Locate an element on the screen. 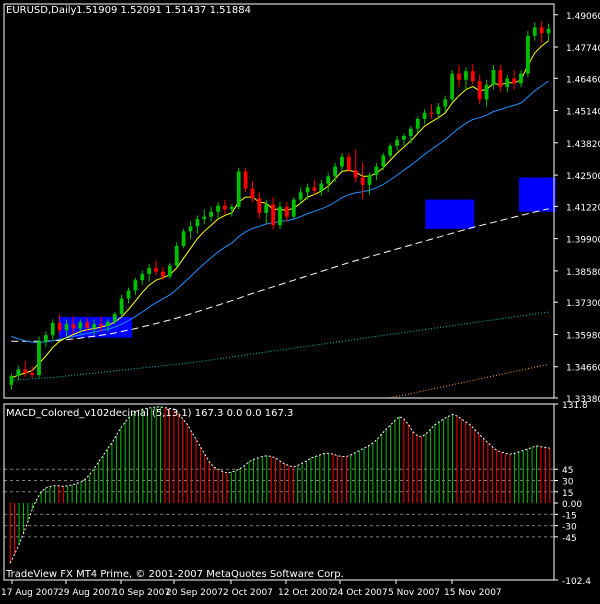 This screenshot has width=600, height=604. macd-tick-label: 30 is located at coordinates (568, 483).